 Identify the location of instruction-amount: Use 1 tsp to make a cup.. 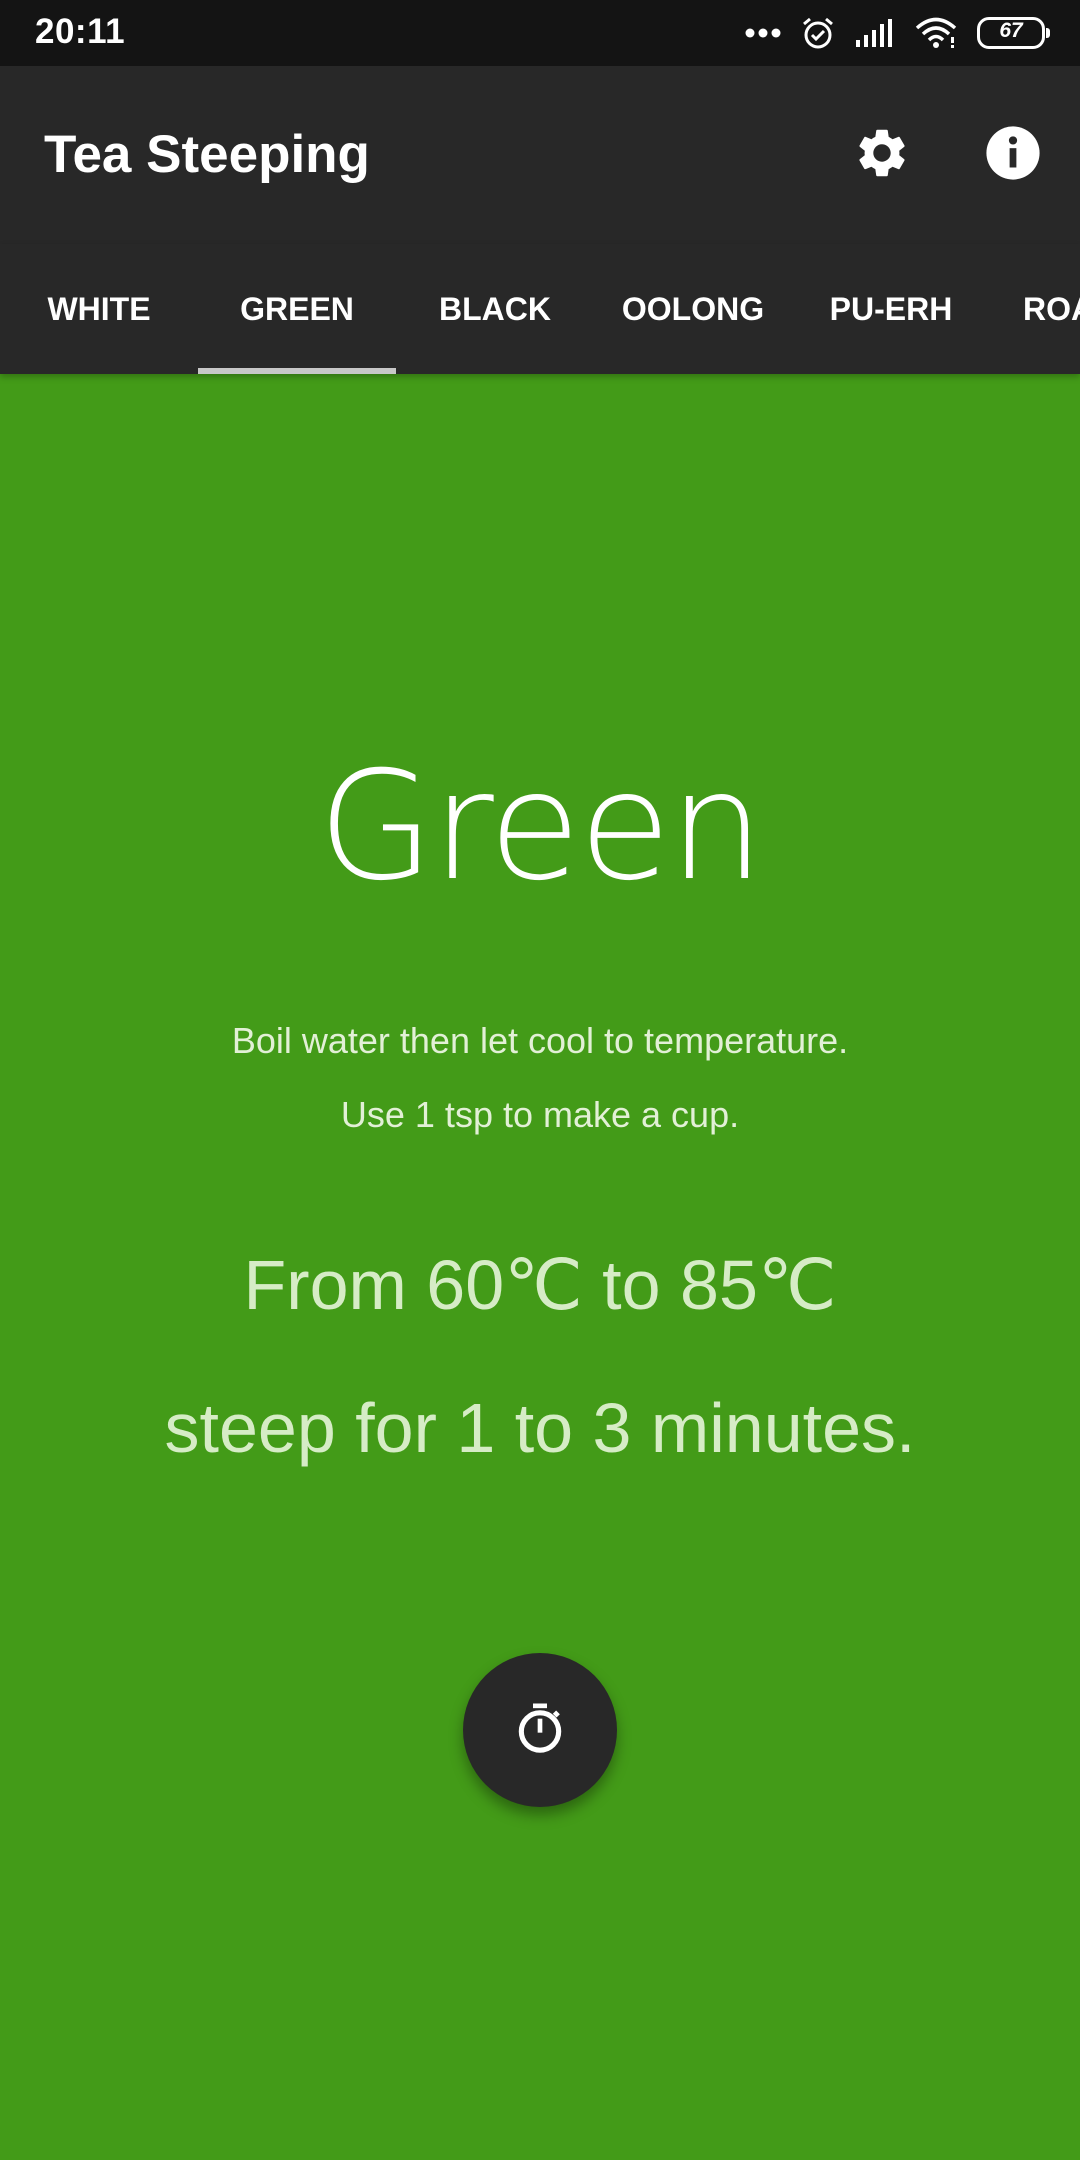
(540, 1114).